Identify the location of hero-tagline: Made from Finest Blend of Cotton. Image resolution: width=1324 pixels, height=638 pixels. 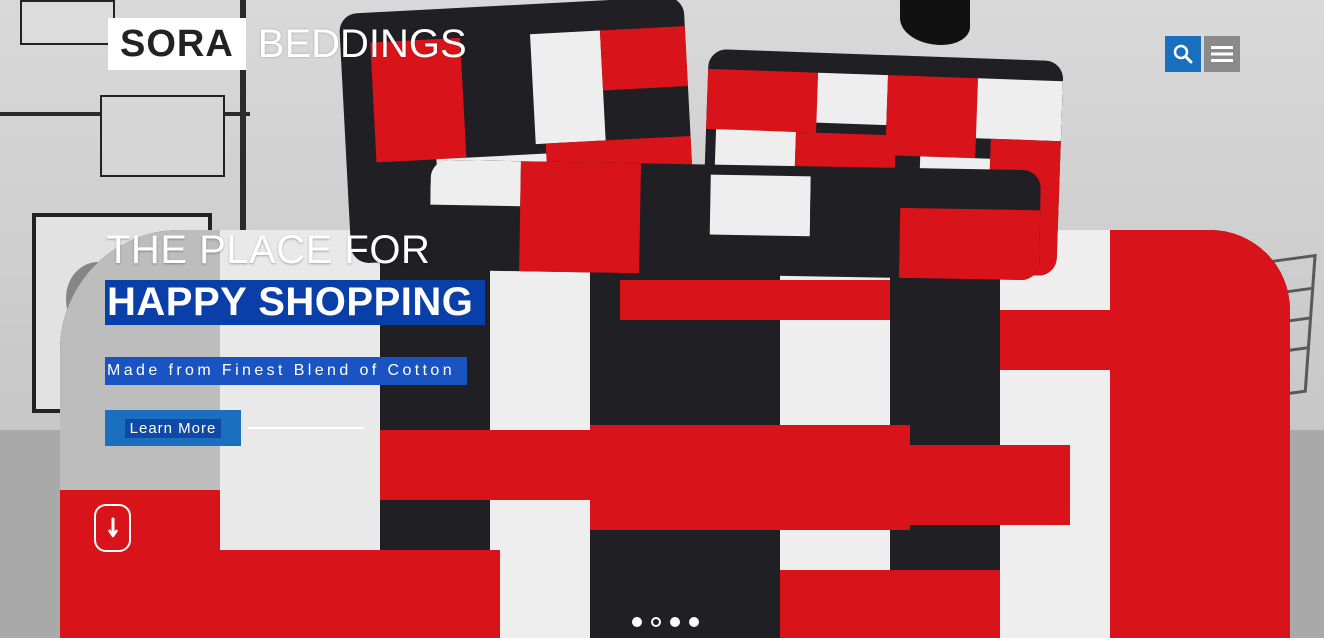
(286, 371).